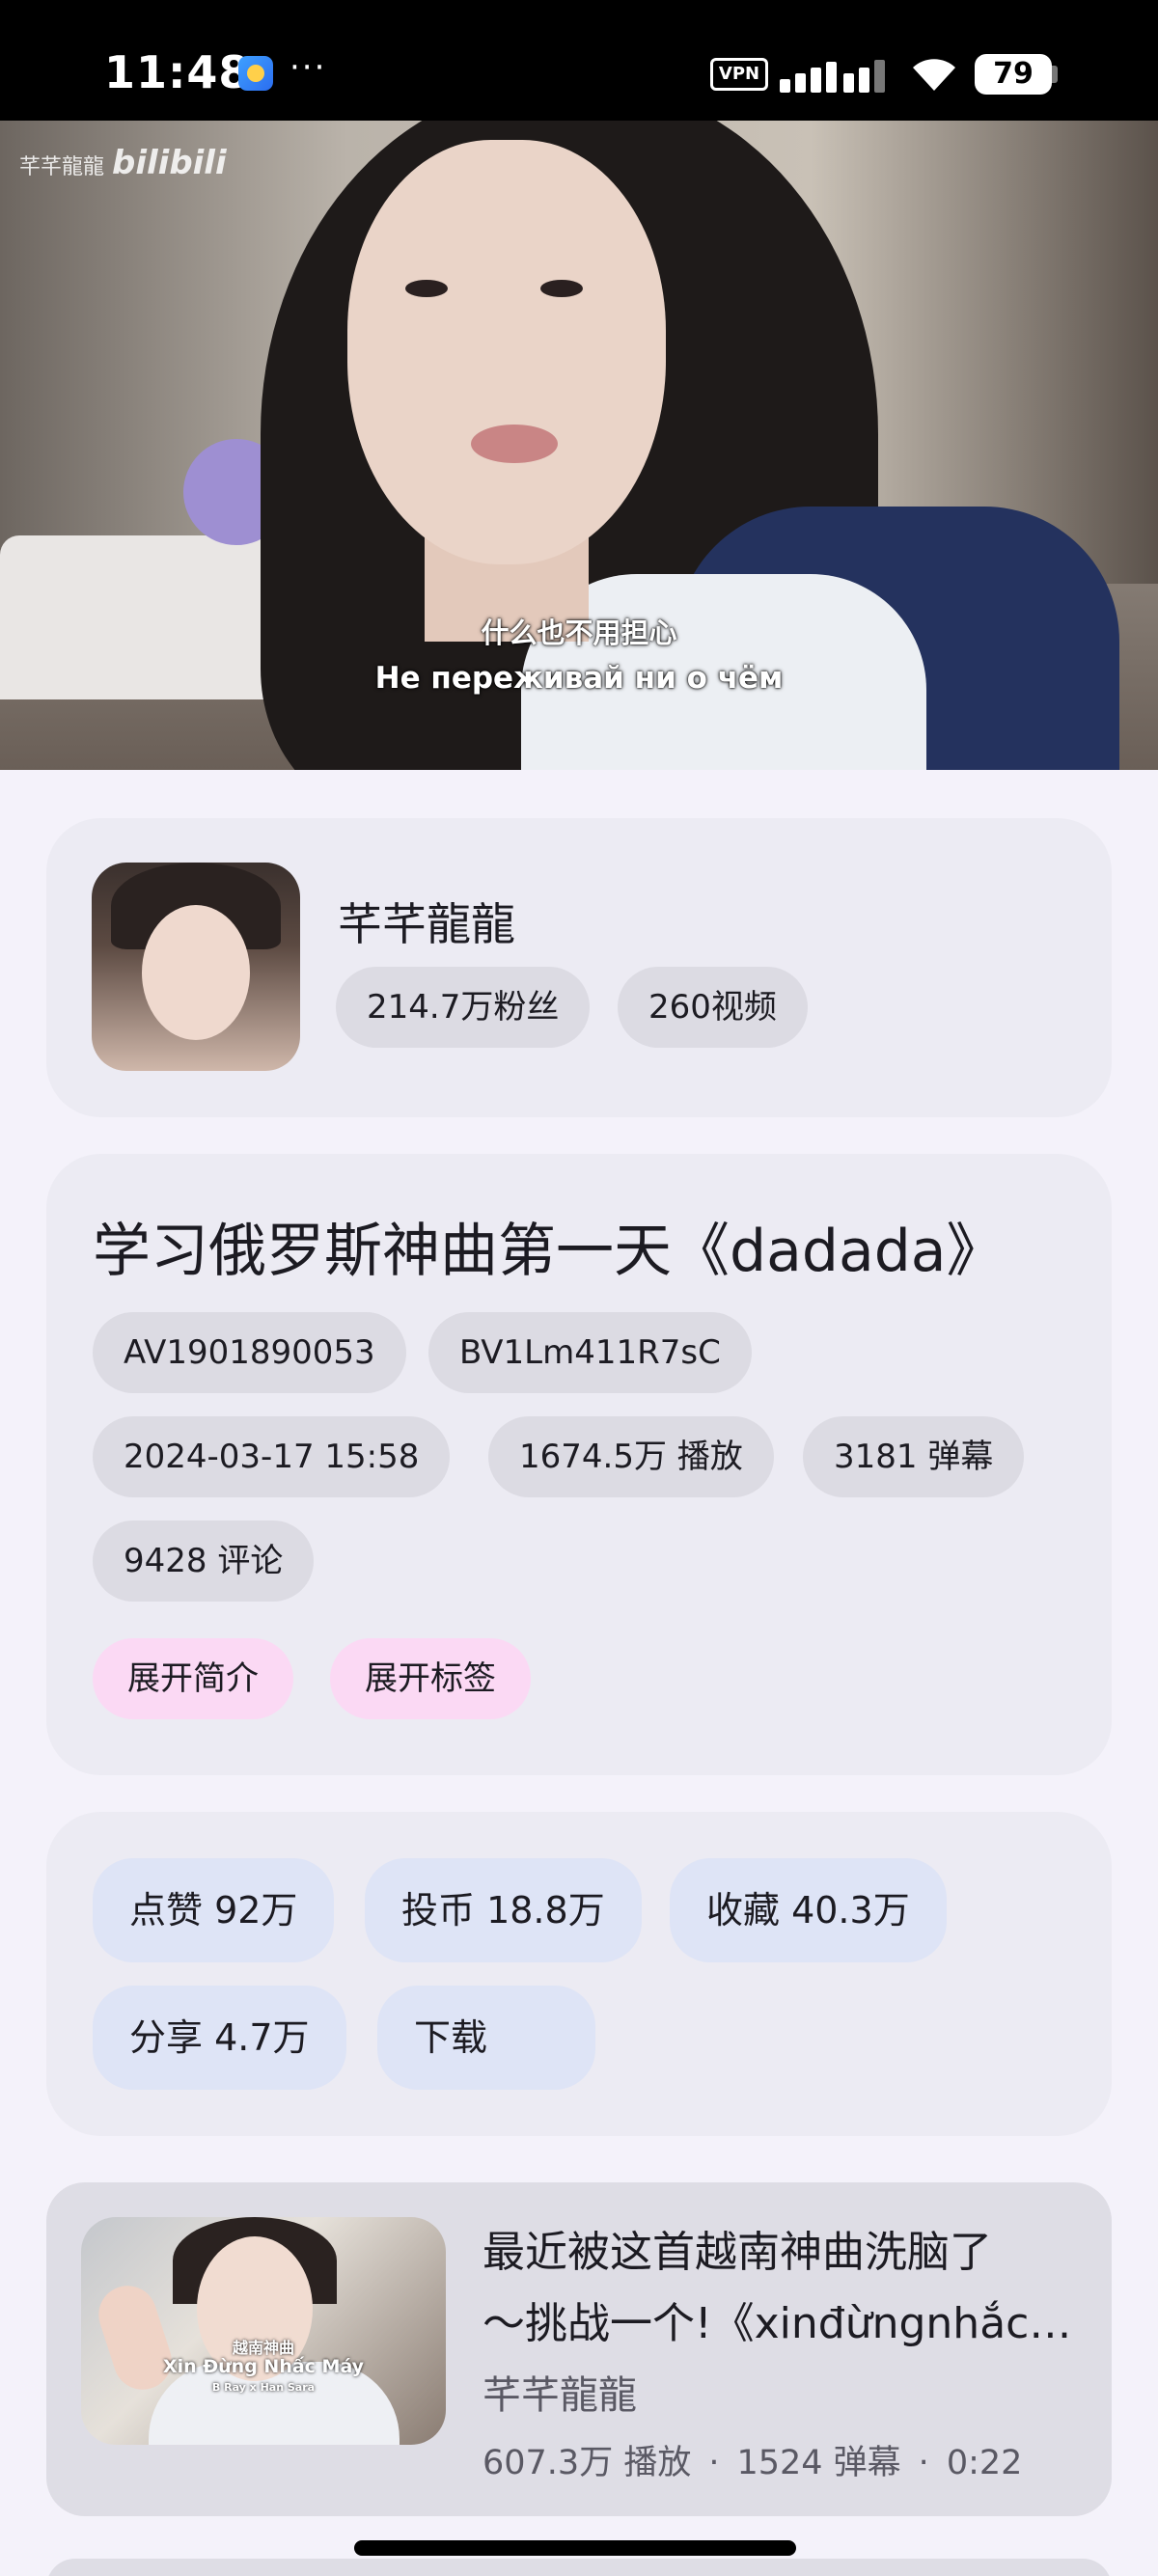 This screenshot has width=1158, height=2576. I want to click on thumbnail-caption-1: 越南神曲, so click(263, 2348).